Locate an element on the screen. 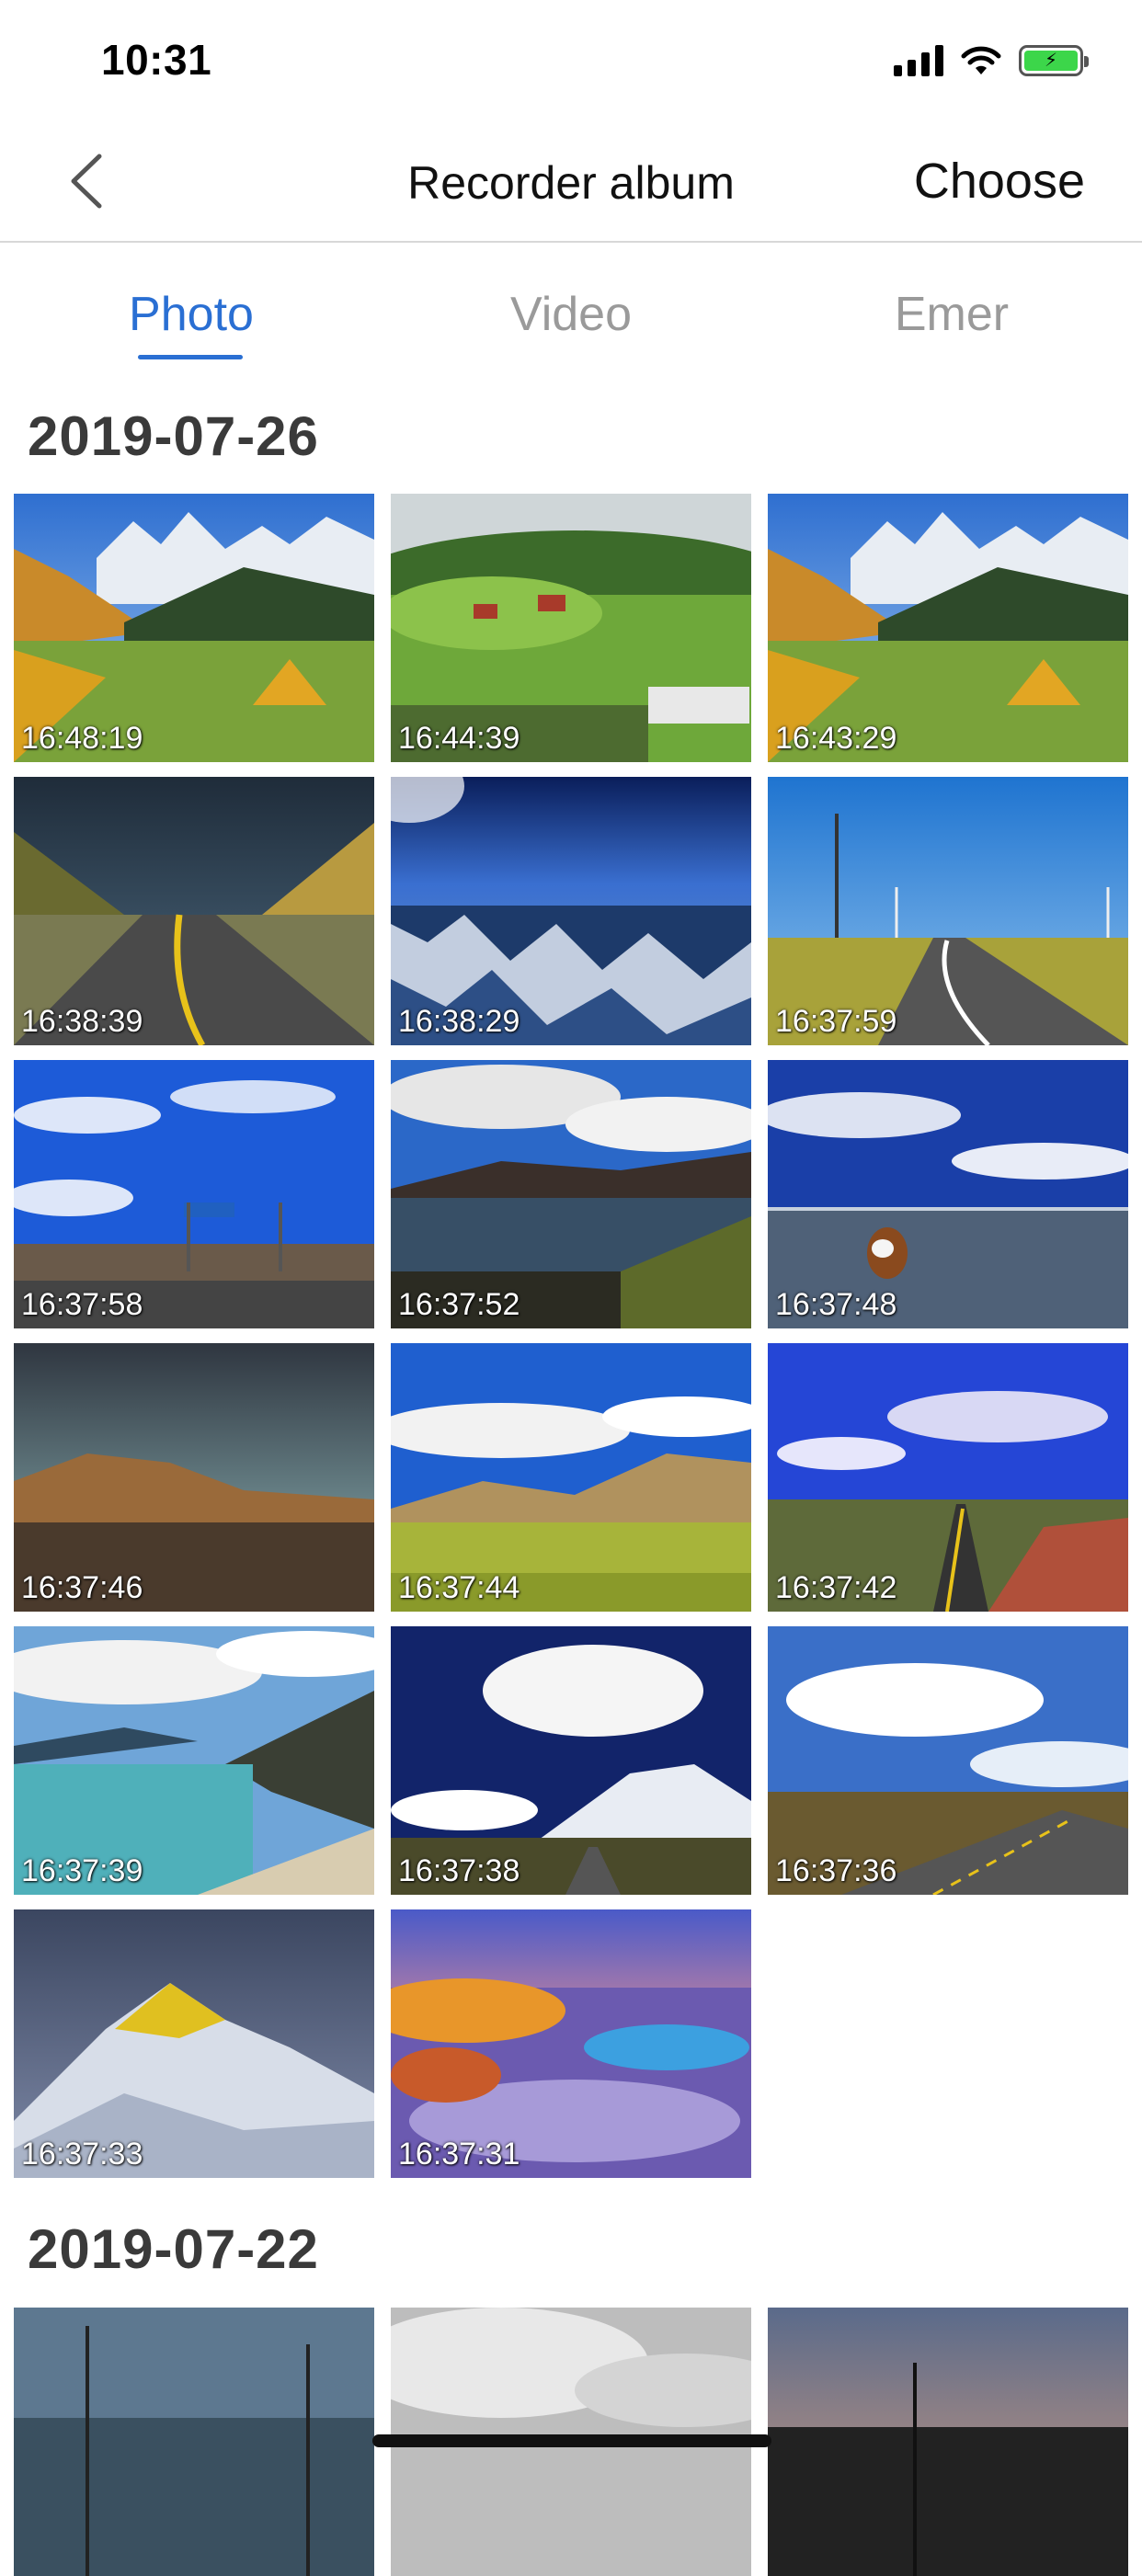 The image size is (1142, 2576). status-time: 10:31 is located at coordinates (156, 60).